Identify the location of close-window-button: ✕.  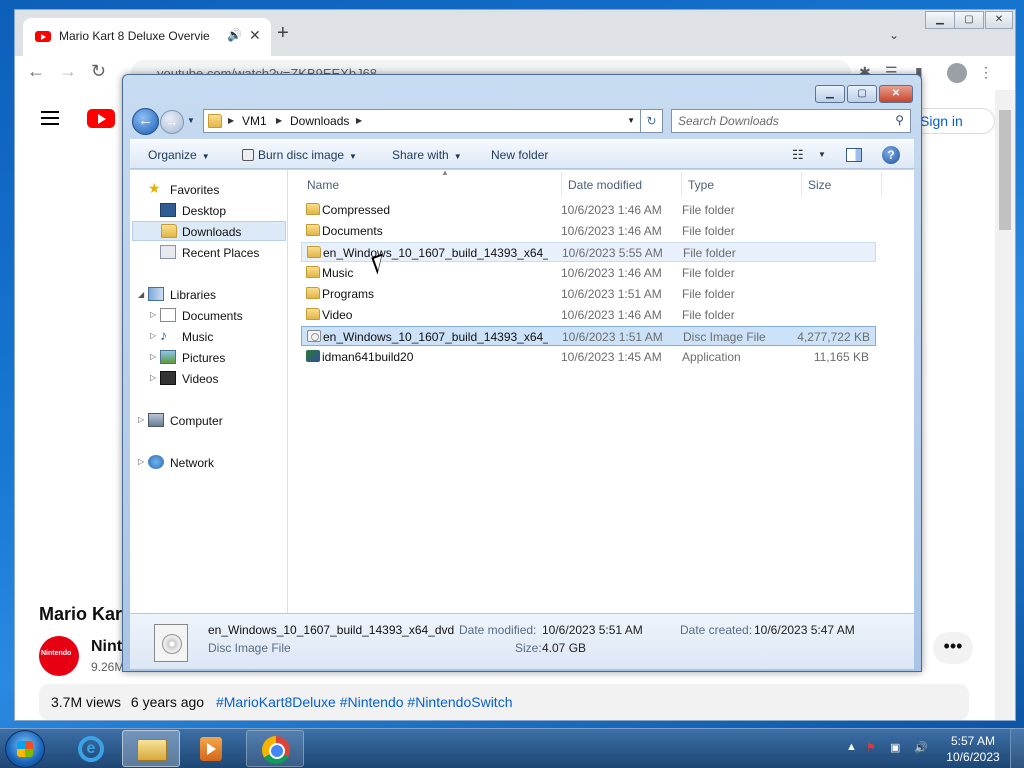
(999, 20).